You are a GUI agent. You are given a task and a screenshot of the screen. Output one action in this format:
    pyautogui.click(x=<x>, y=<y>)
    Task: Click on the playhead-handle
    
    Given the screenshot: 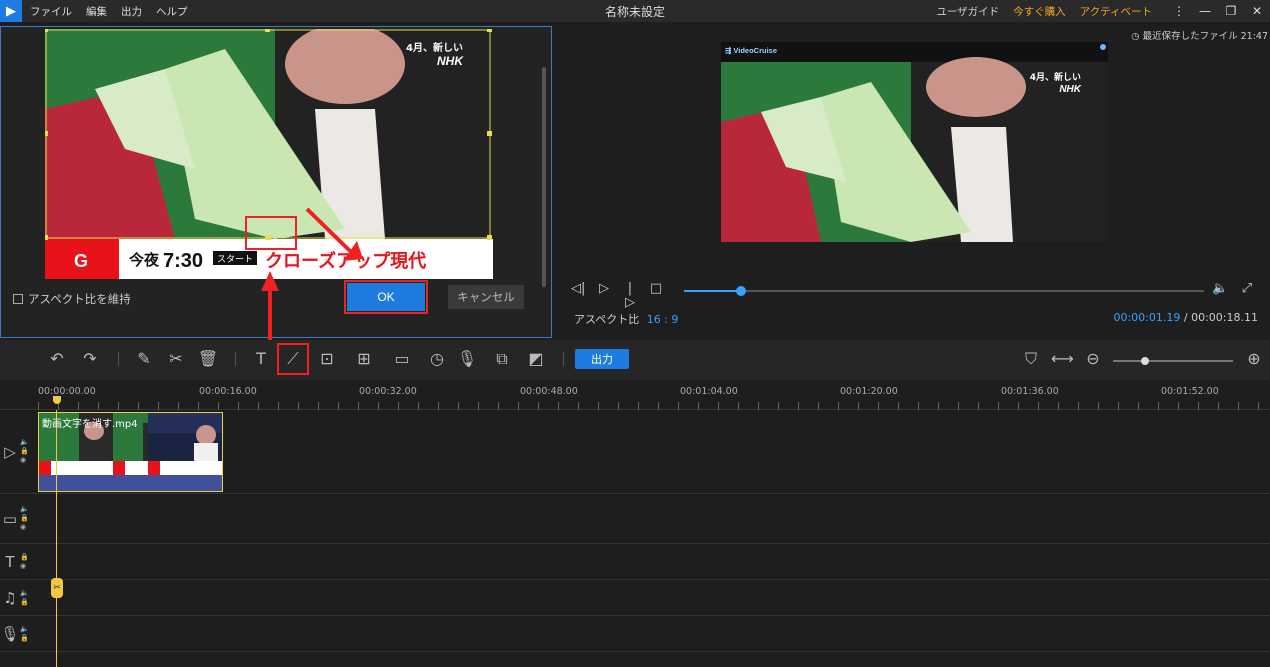 What is the action you would take?
    pyautogui.click(x=57, y=400)
    